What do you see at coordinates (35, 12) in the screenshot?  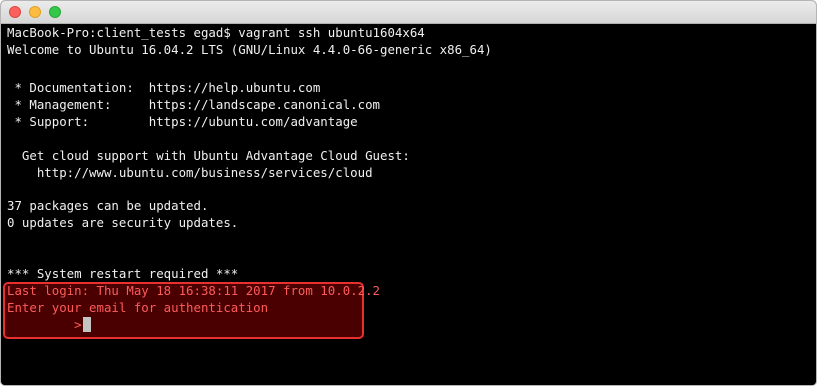 I see `minimize-button` at bounding box center [35, 12].